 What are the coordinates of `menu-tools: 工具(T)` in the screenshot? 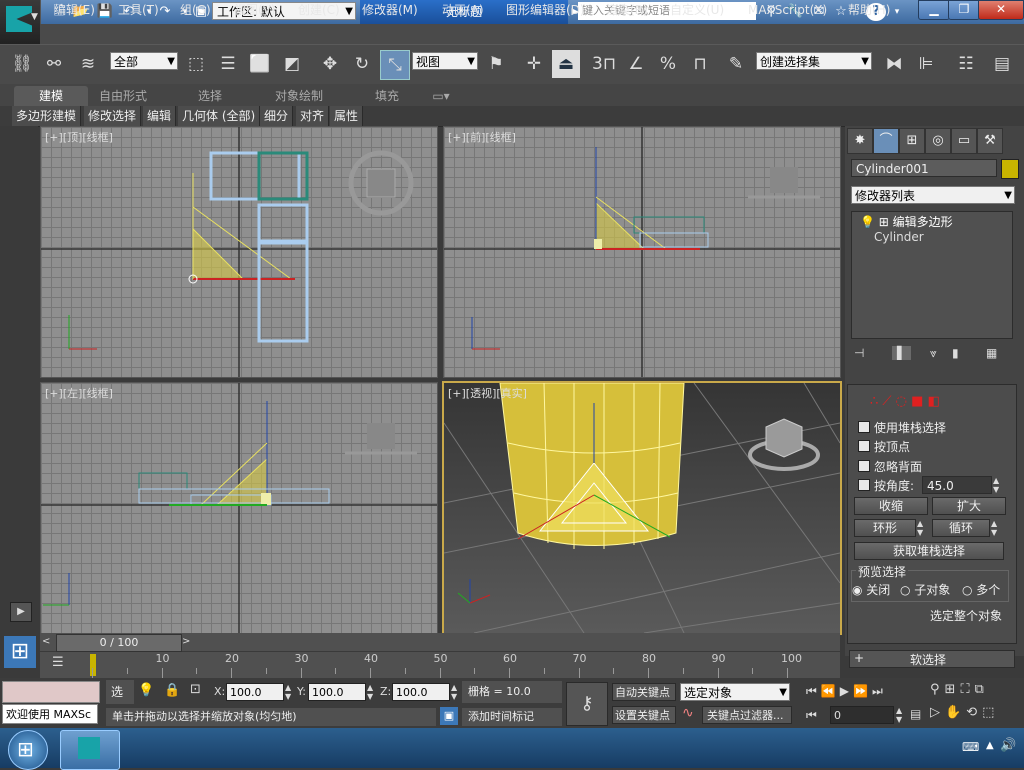 It's located at (138, 10).